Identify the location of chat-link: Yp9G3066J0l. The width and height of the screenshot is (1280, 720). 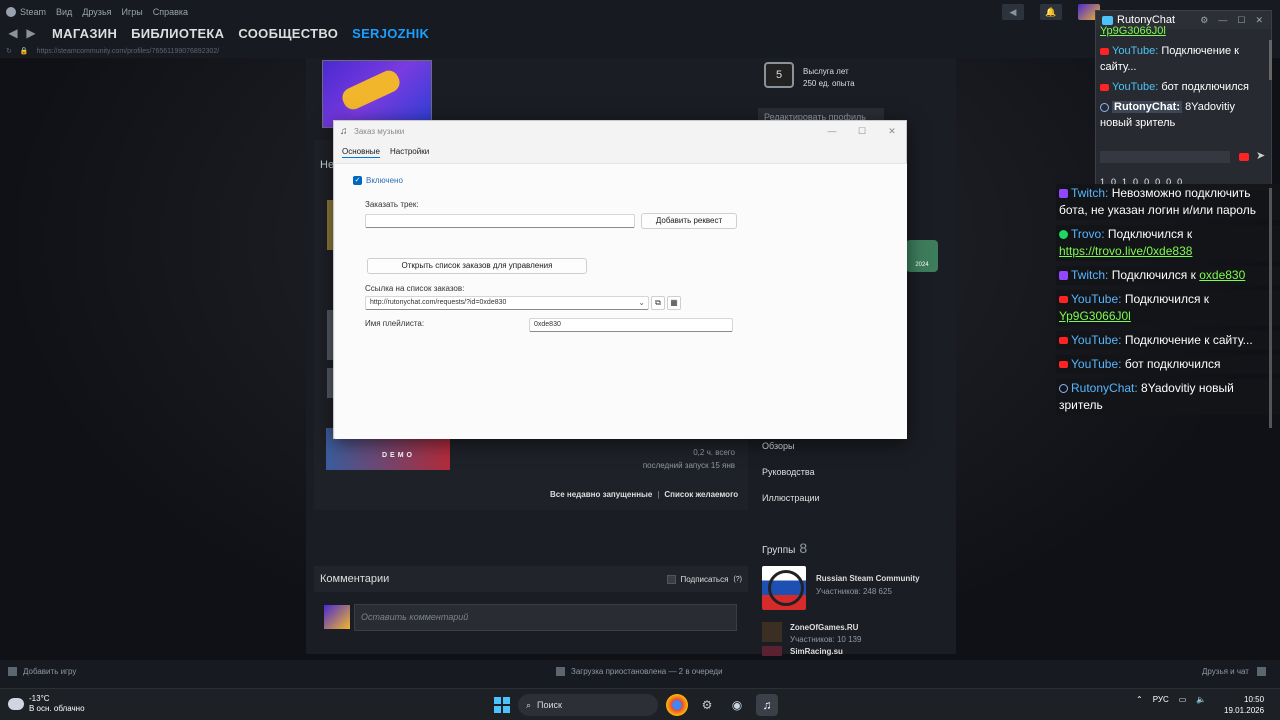
(1133, 31).